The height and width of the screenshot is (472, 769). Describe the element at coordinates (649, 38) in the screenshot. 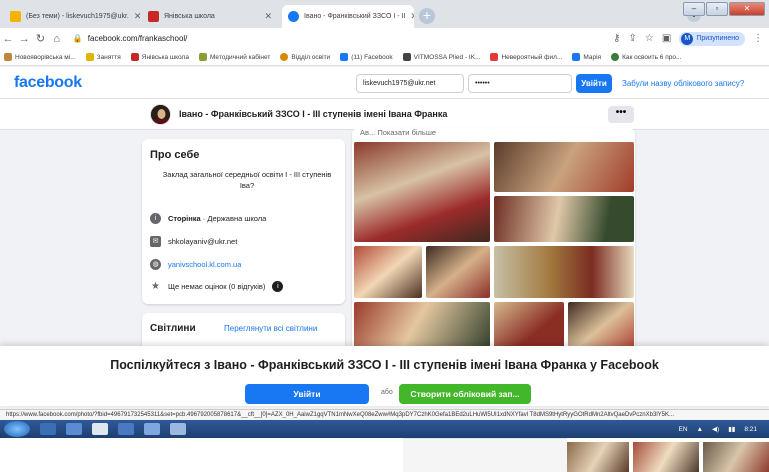

I see `star-icon: ☆` at that location.